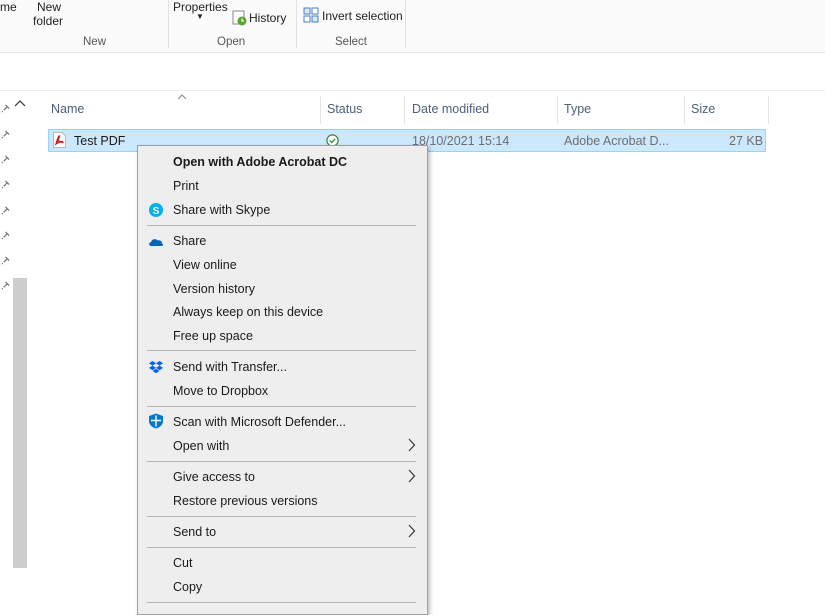 The width and height of the screenshot is (825, 615). I want to click on menu-item-share: Share, so click(189, 241).